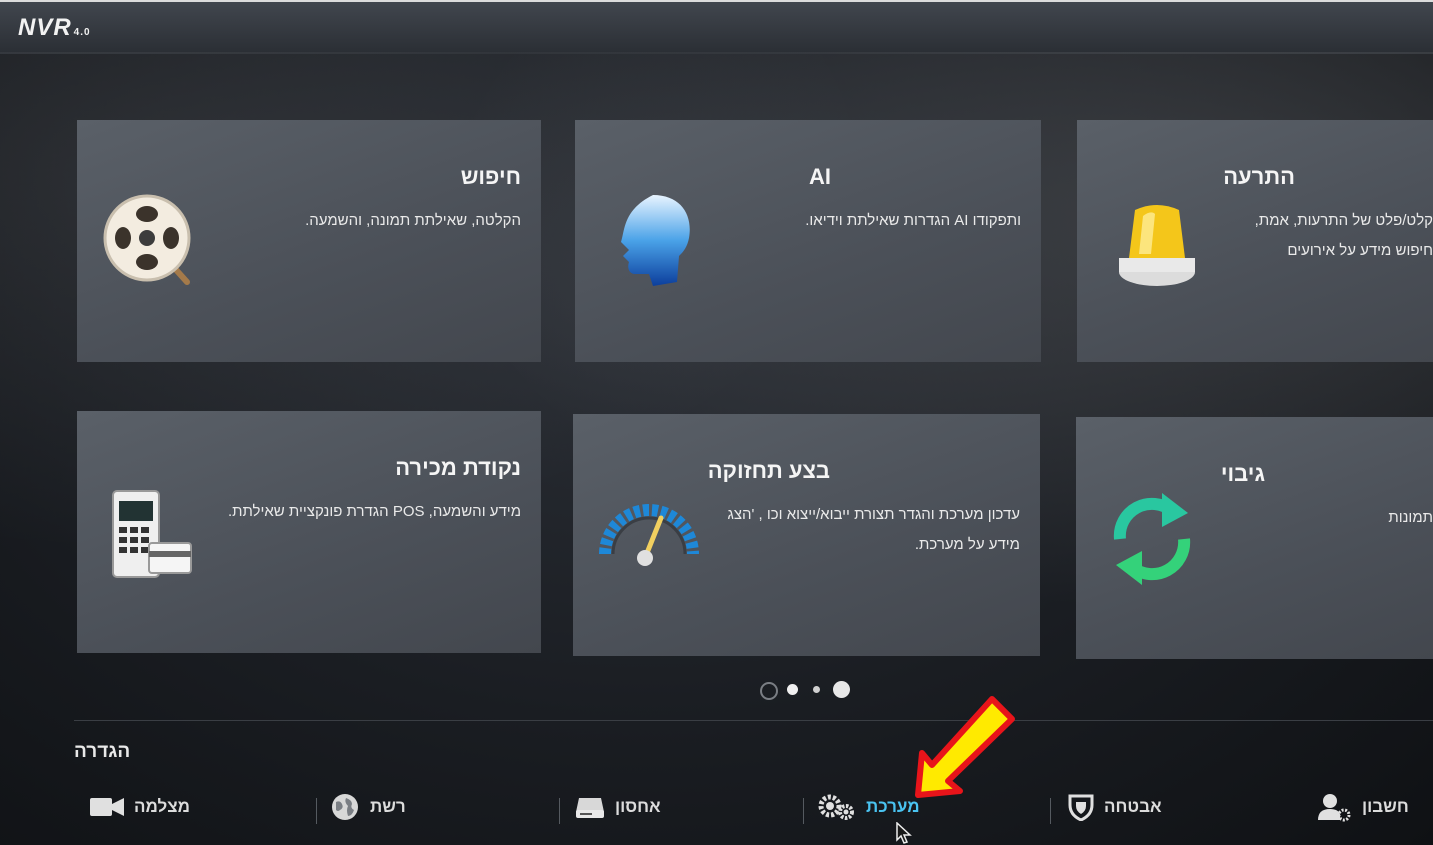 Image resolution: width=1433 pixels, height=845 pixels. What do you see at coordinates (1385, 806) in the screenshot?
I see `nav-label: חשבון` at bounding box center [1385, 806].